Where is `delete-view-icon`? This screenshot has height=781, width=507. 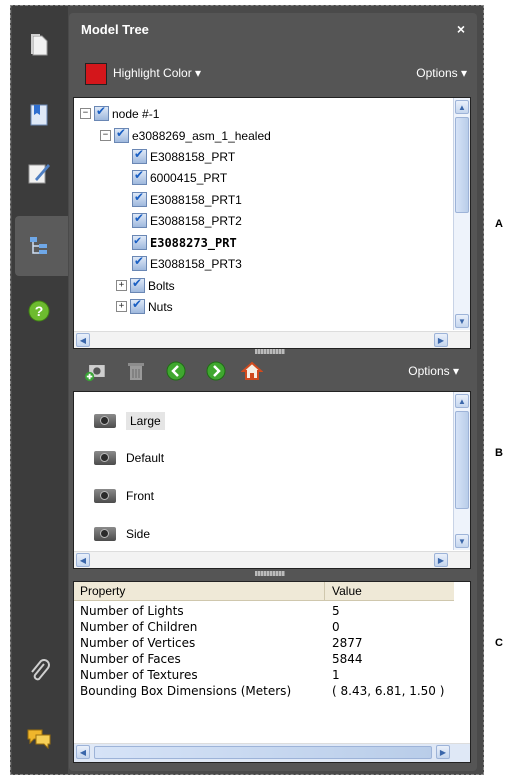
delete-view-icon is located at coordinates (136, 371).